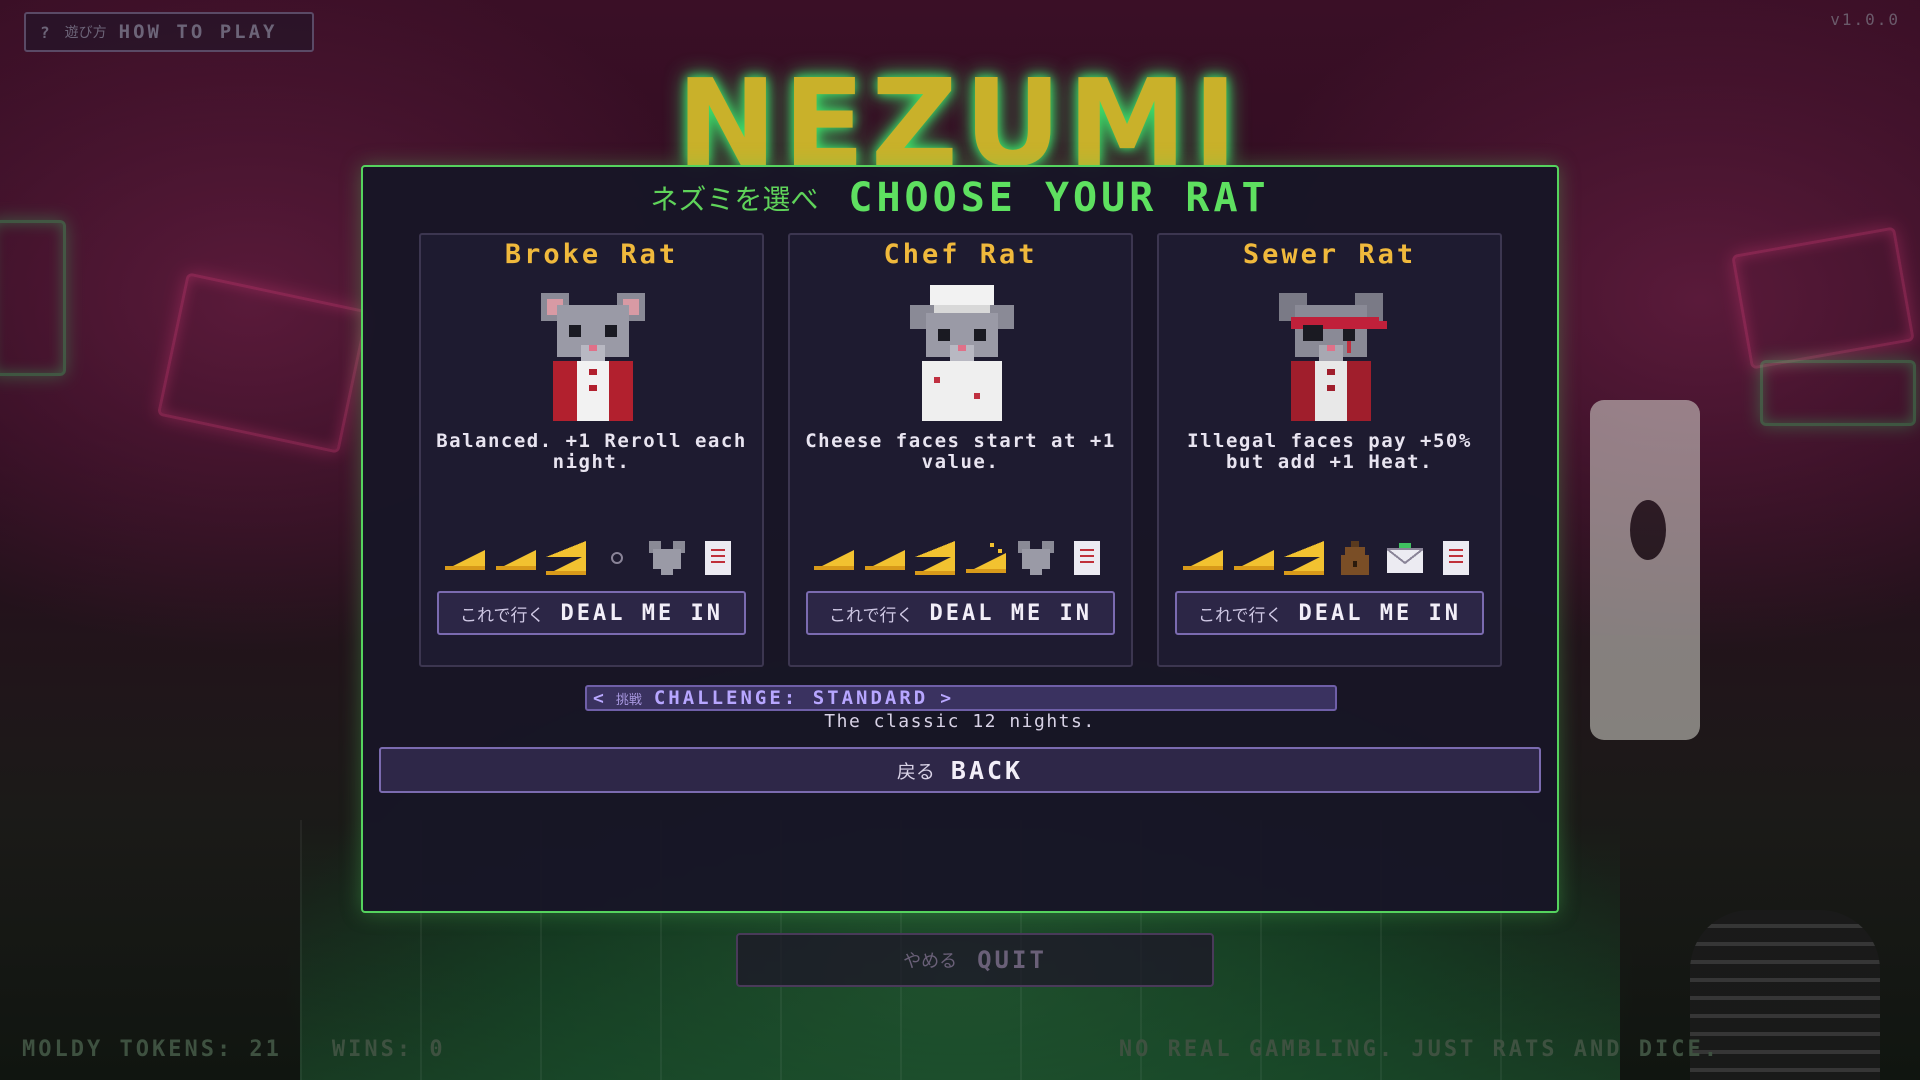  Describe the element at coordinates (593, 357) in the screenshot. I see `broke-rat-portrait` at that location.